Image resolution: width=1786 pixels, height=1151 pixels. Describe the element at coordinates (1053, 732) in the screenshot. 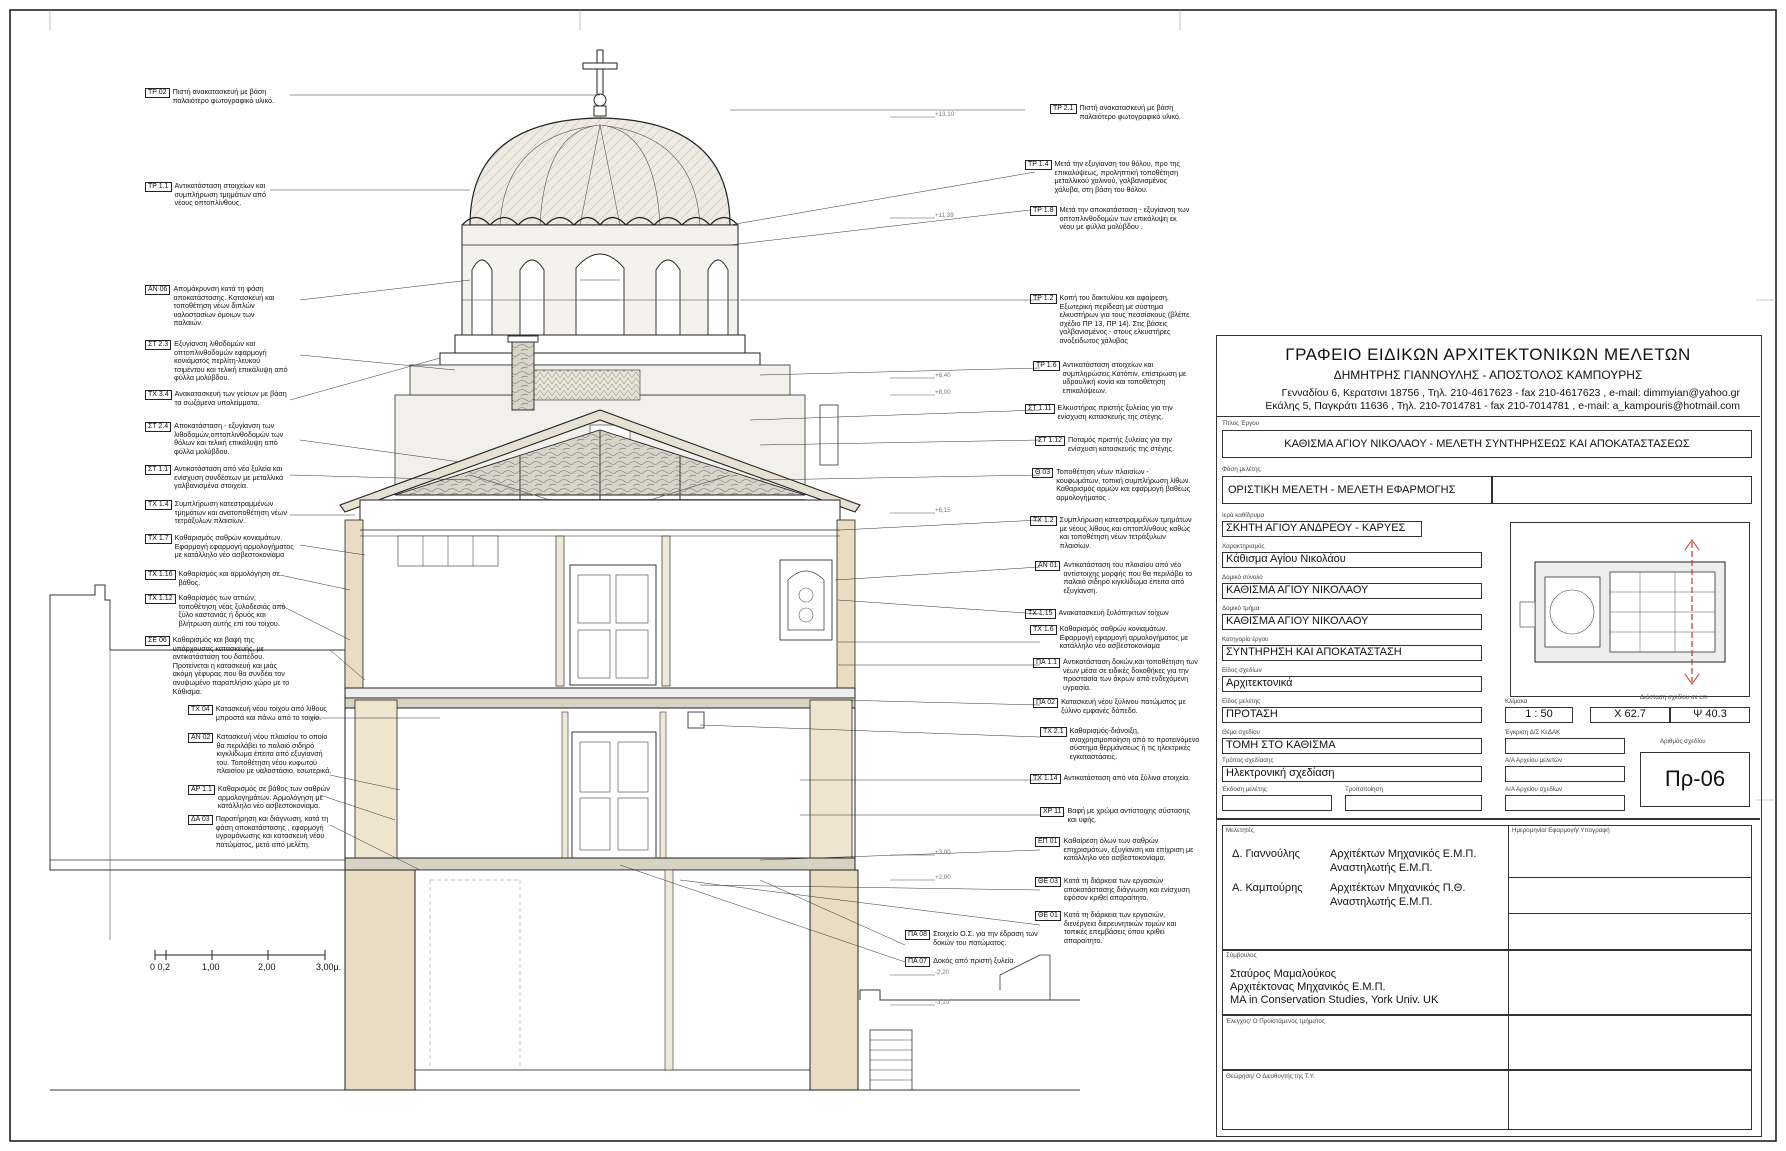

I see `note-code: ΤΧ 2.1` at that location.